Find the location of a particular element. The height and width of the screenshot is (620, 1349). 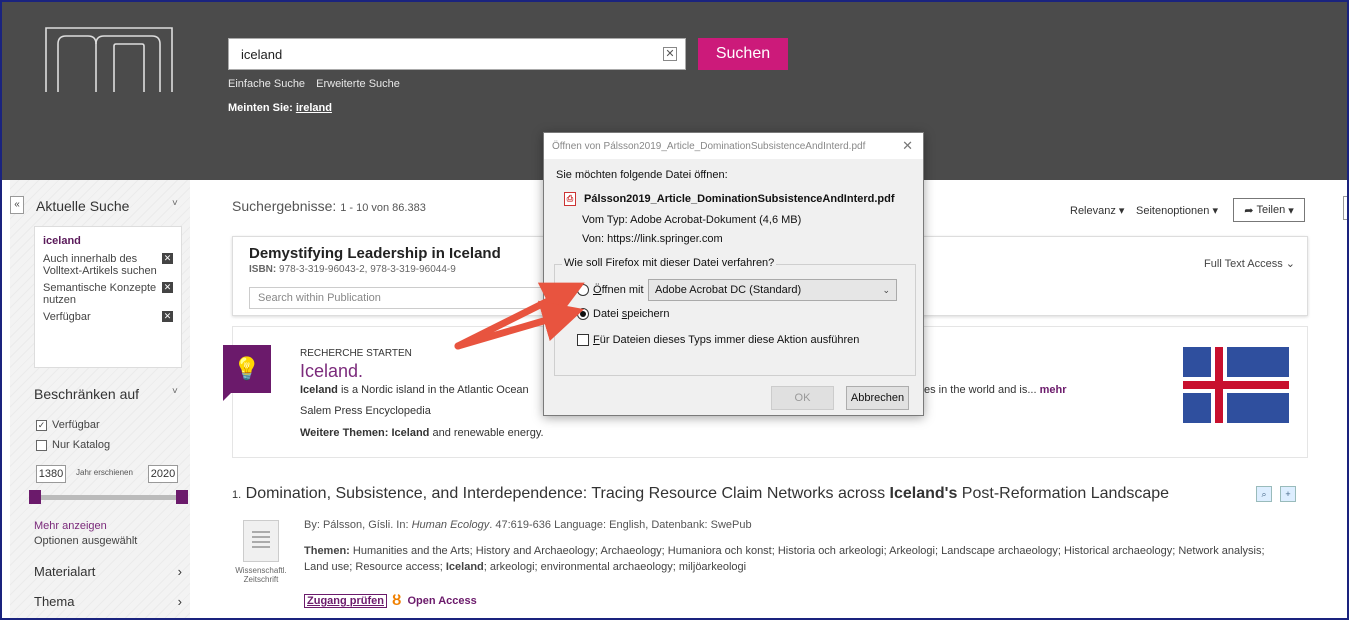

title-part: Post-Reformation Landscape is located at coordinates (1063, 493).